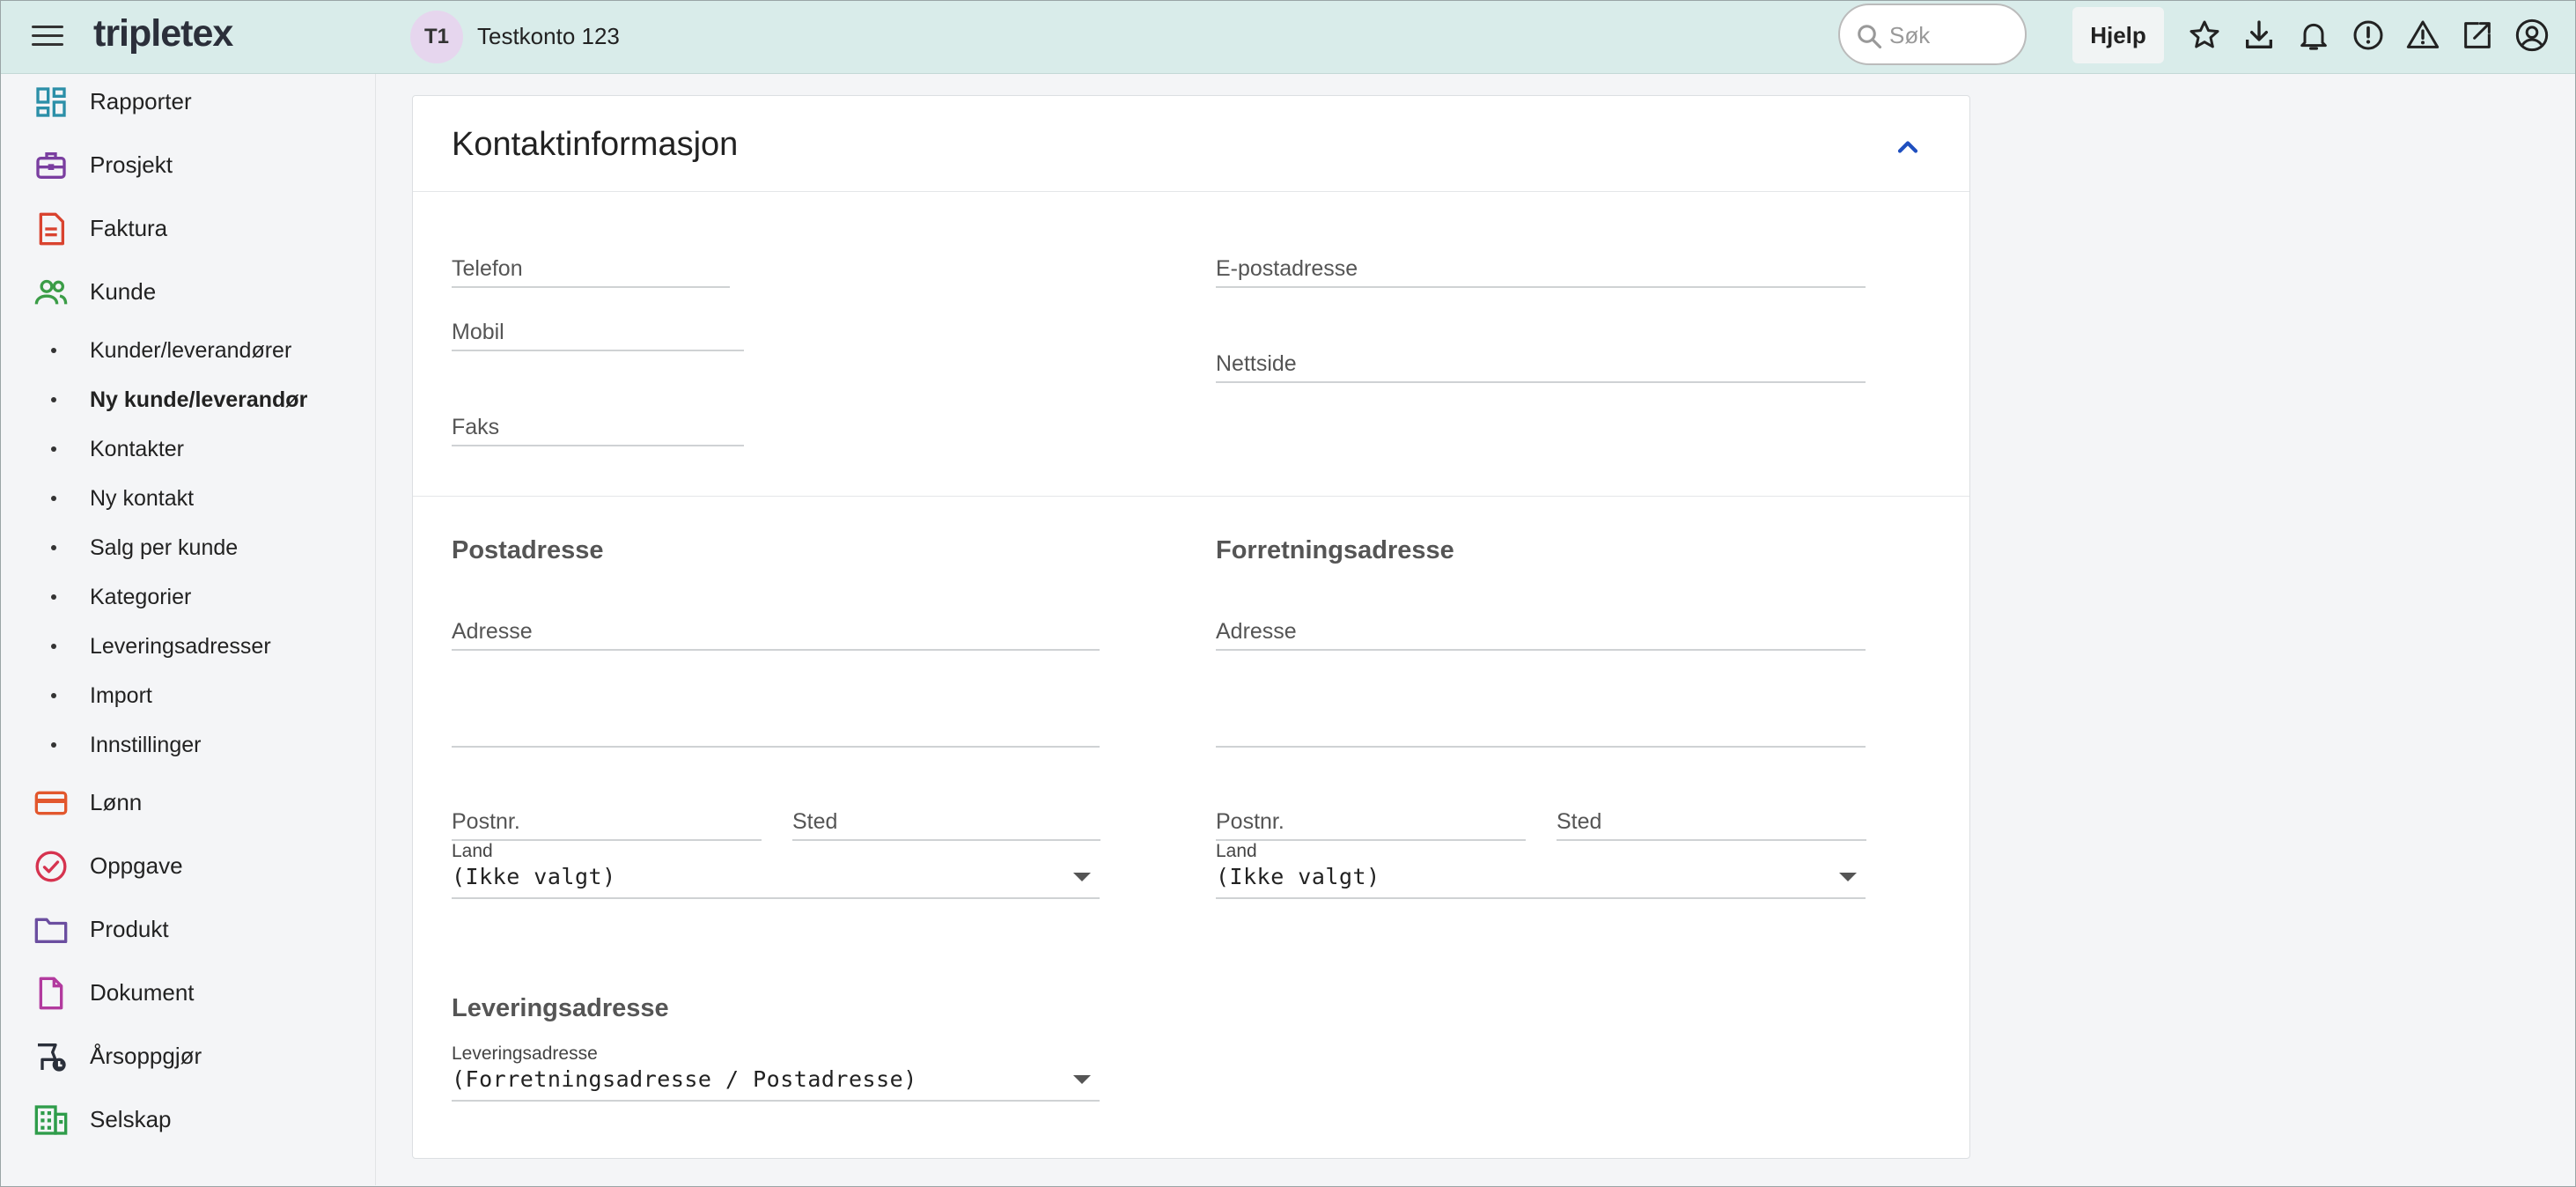  I want to click on external-link-icon, so click(2477, 35).